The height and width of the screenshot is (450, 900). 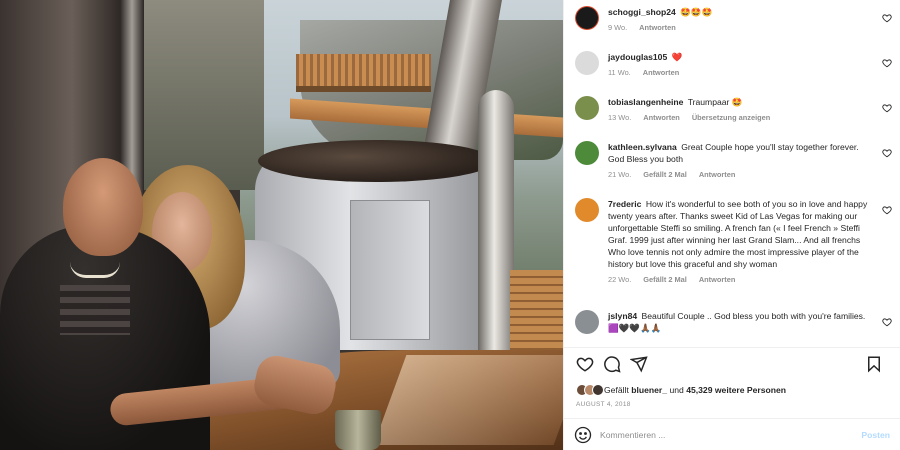 I want to click on comment-age: 11 Wo., so click(x=619, y=72).